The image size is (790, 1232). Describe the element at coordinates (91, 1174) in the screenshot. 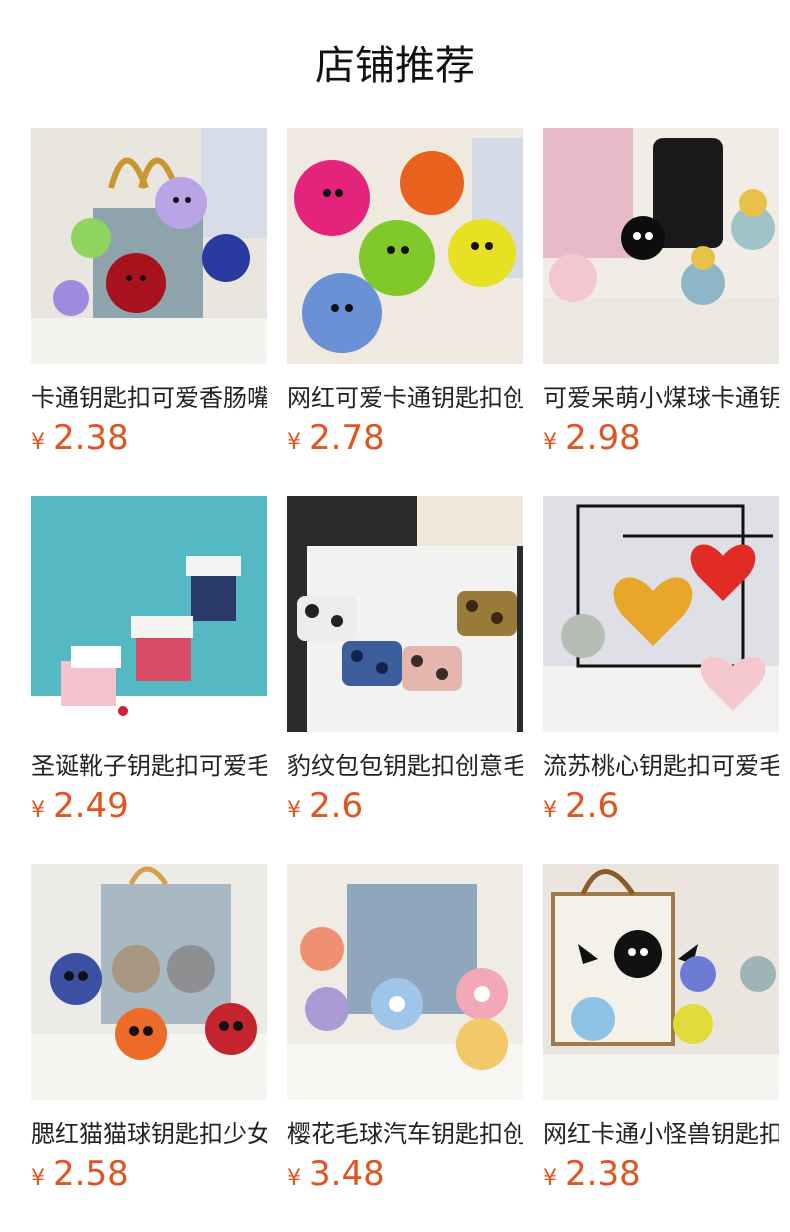

I see `price-value: 2.58` at that location.